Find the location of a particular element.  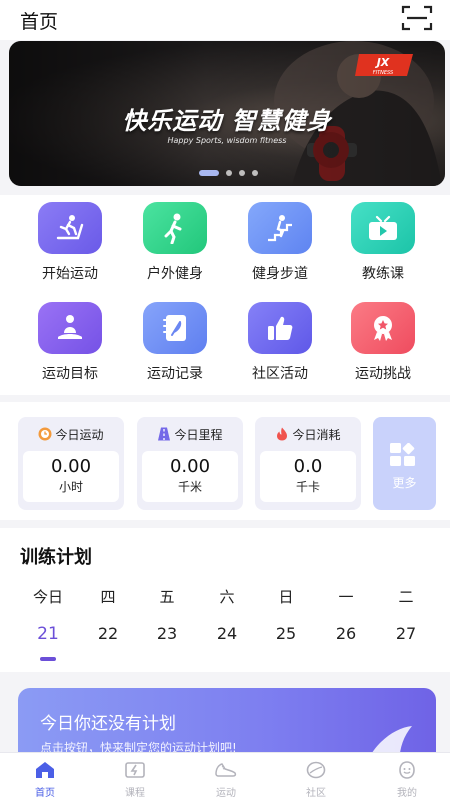

widgets-icon is located at coordinates (402, 454).